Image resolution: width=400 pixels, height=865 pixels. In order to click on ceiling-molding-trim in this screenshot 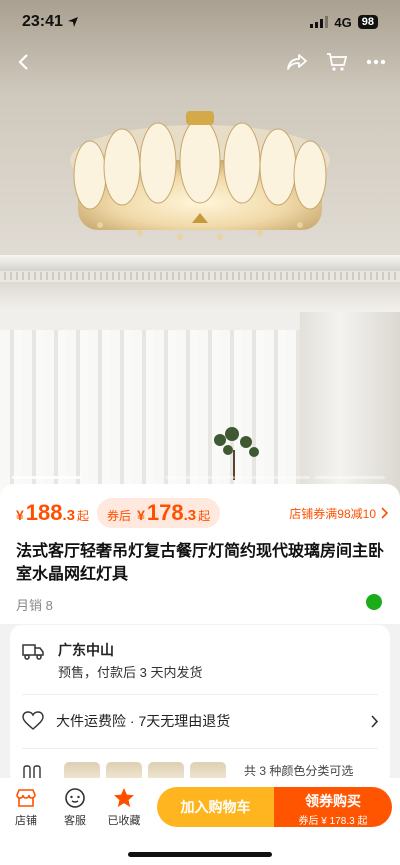, I will do `click(200, 276)`.